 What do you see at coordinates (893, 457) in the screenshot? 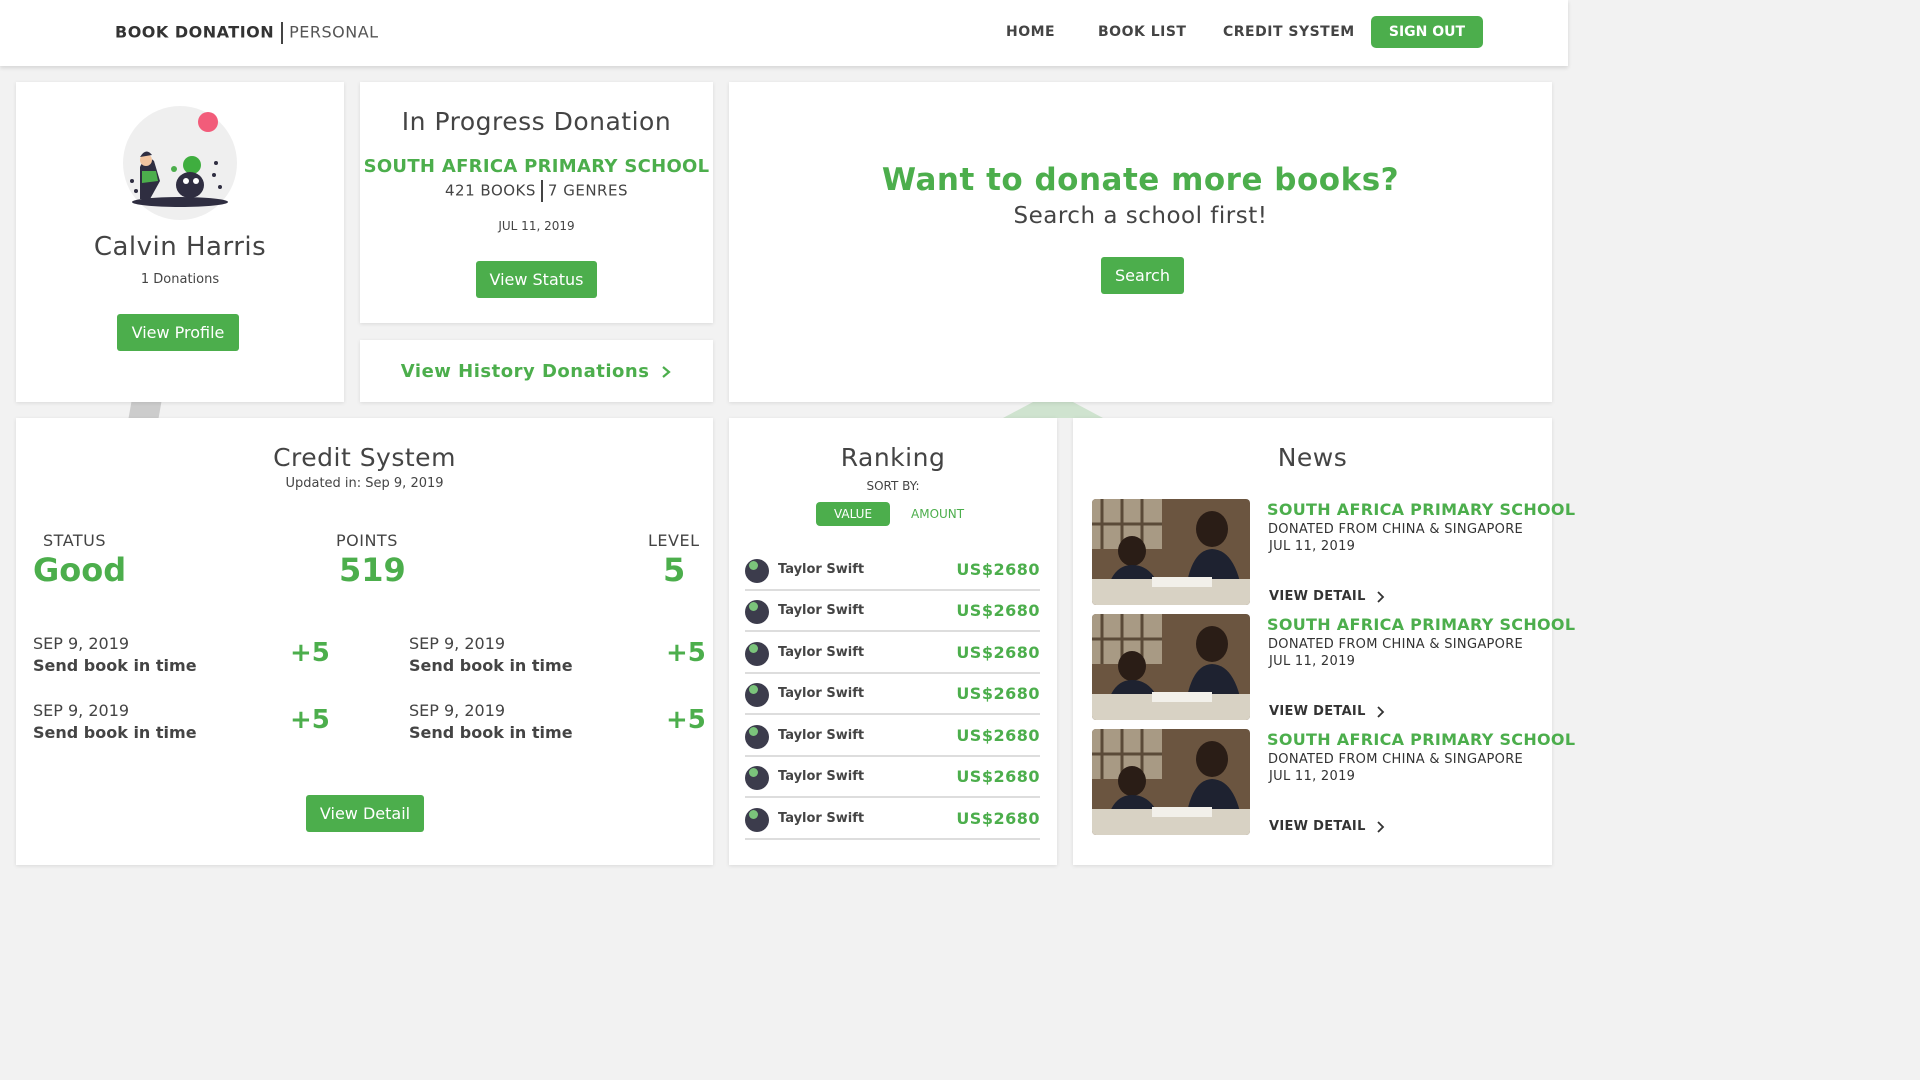
I see `ranking-title: Ranking` at bounding box center [893, 457].